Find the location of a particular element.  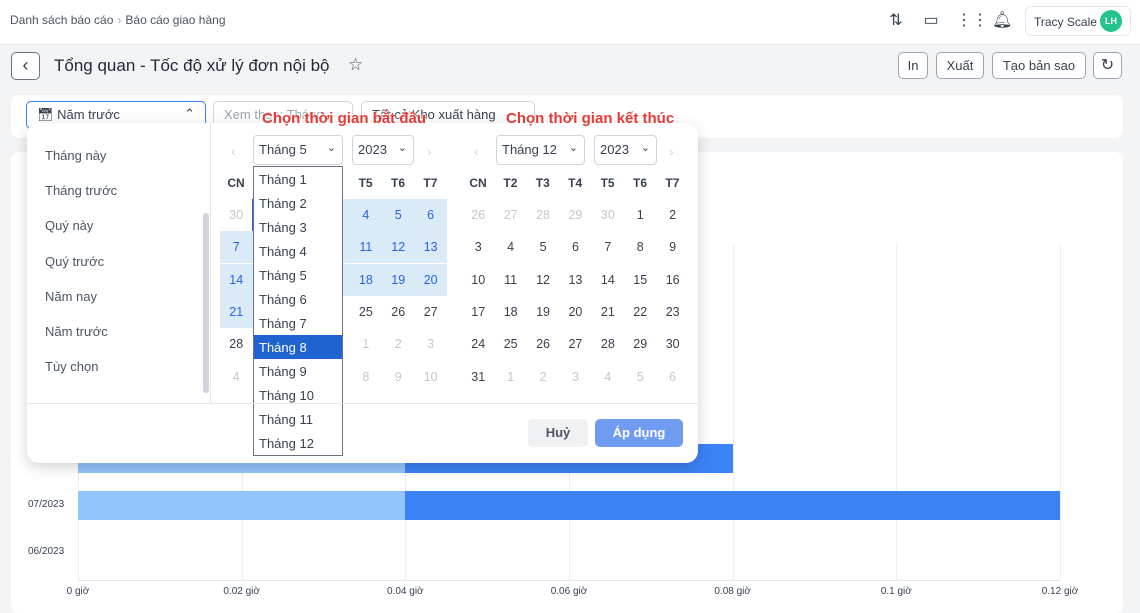

avatar: LH is located at coordinates (1111, 21).